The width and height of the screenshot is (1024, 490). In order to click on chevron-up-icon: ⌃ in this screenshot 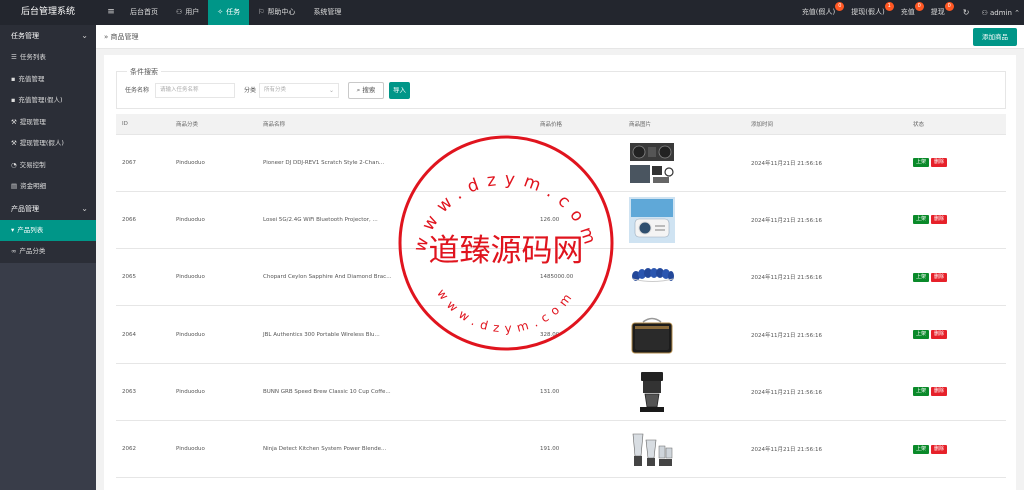, I will do `click(1015, 12)`.